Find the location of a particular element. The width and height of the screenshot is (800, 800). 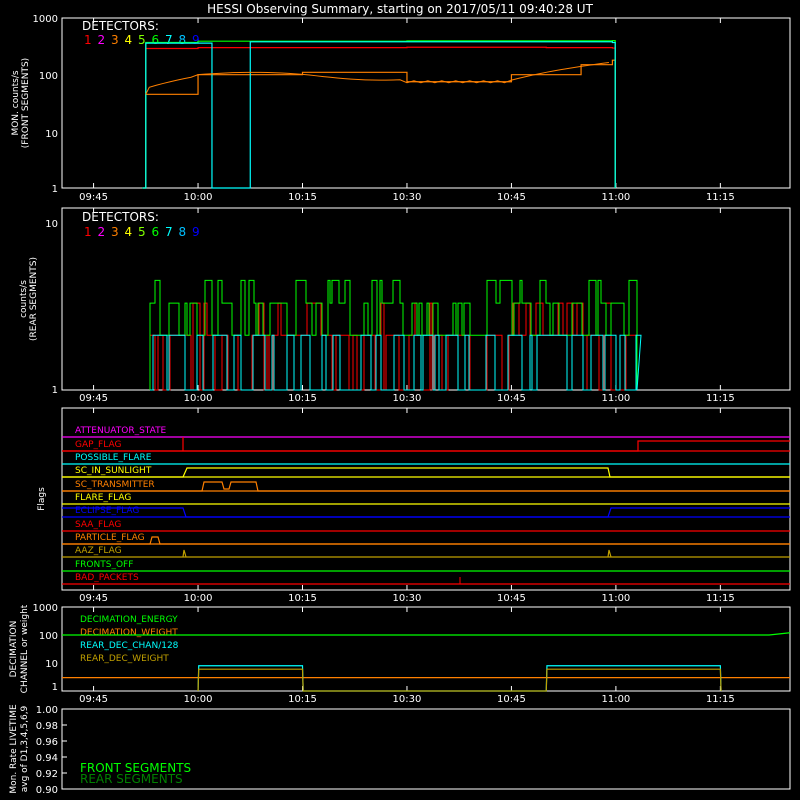

flag-label-0: ATTENUATOR_STATE is located at coordinates (121, 431).